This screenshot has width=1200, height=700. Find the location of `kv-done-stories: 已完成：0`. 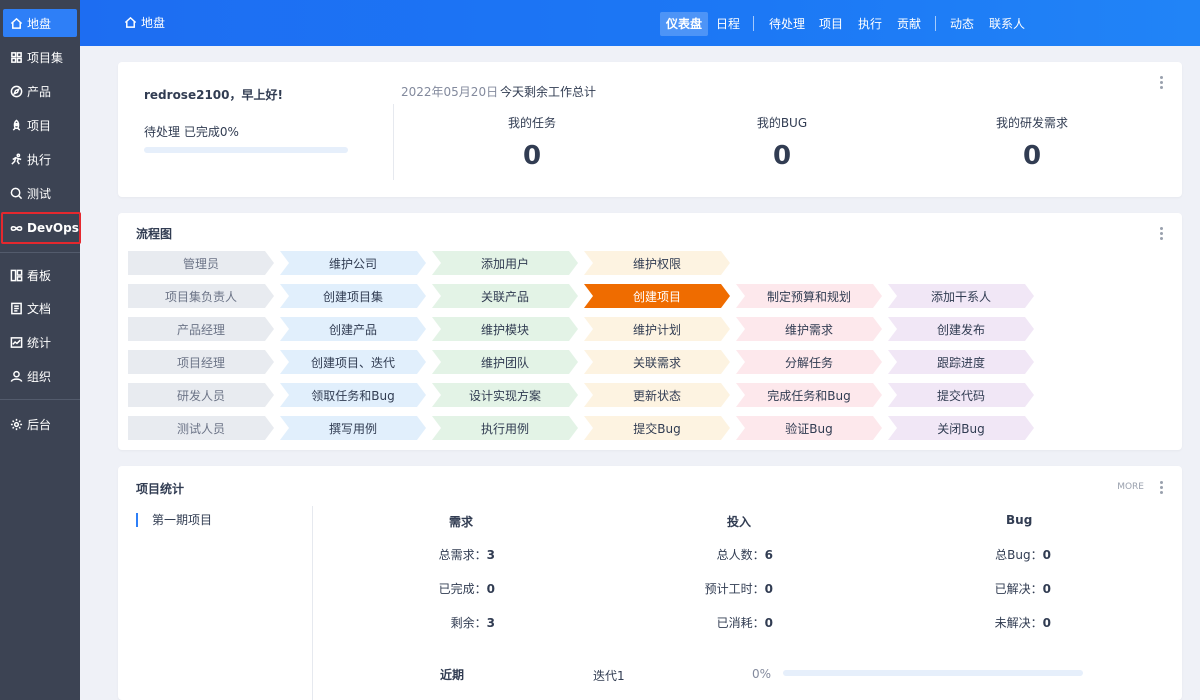

kv-done-stories: 已完成：0 is located at coordinates (466, 589).